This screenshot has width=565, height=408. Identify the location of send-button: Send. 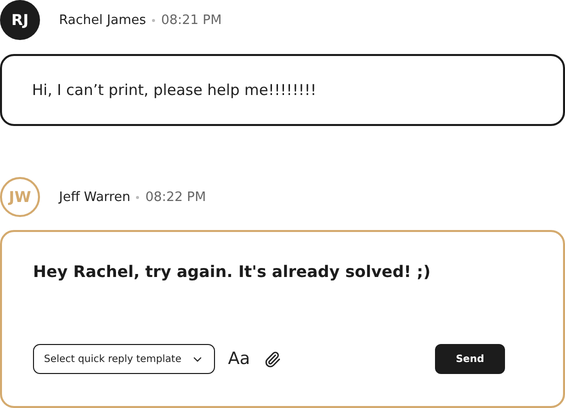
(470, 359).